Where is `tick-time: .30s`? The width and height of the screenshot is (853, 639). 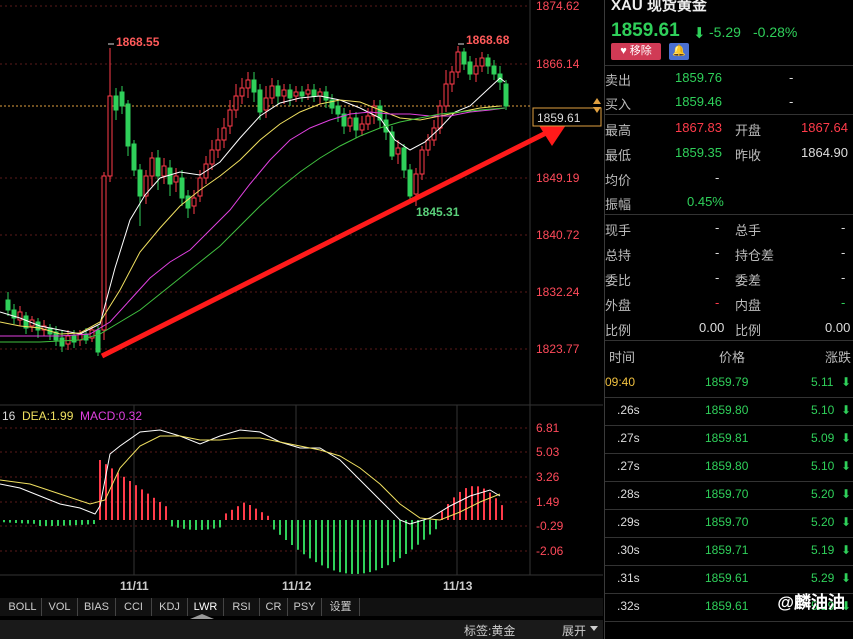
tick-time: .30s is located at coordinates (628, 550).